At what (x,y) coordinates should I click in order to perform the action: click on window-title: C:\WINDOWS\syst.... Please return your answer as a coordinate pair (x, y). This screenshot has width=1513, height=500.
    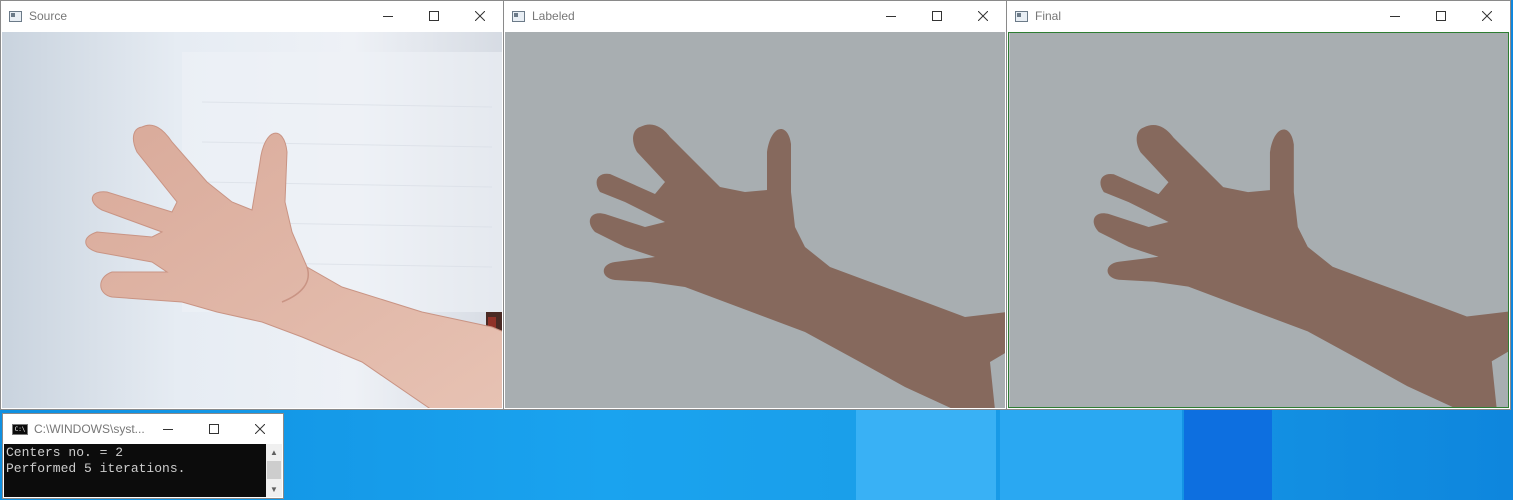
    Looking at the image, I should click on (89, 429).